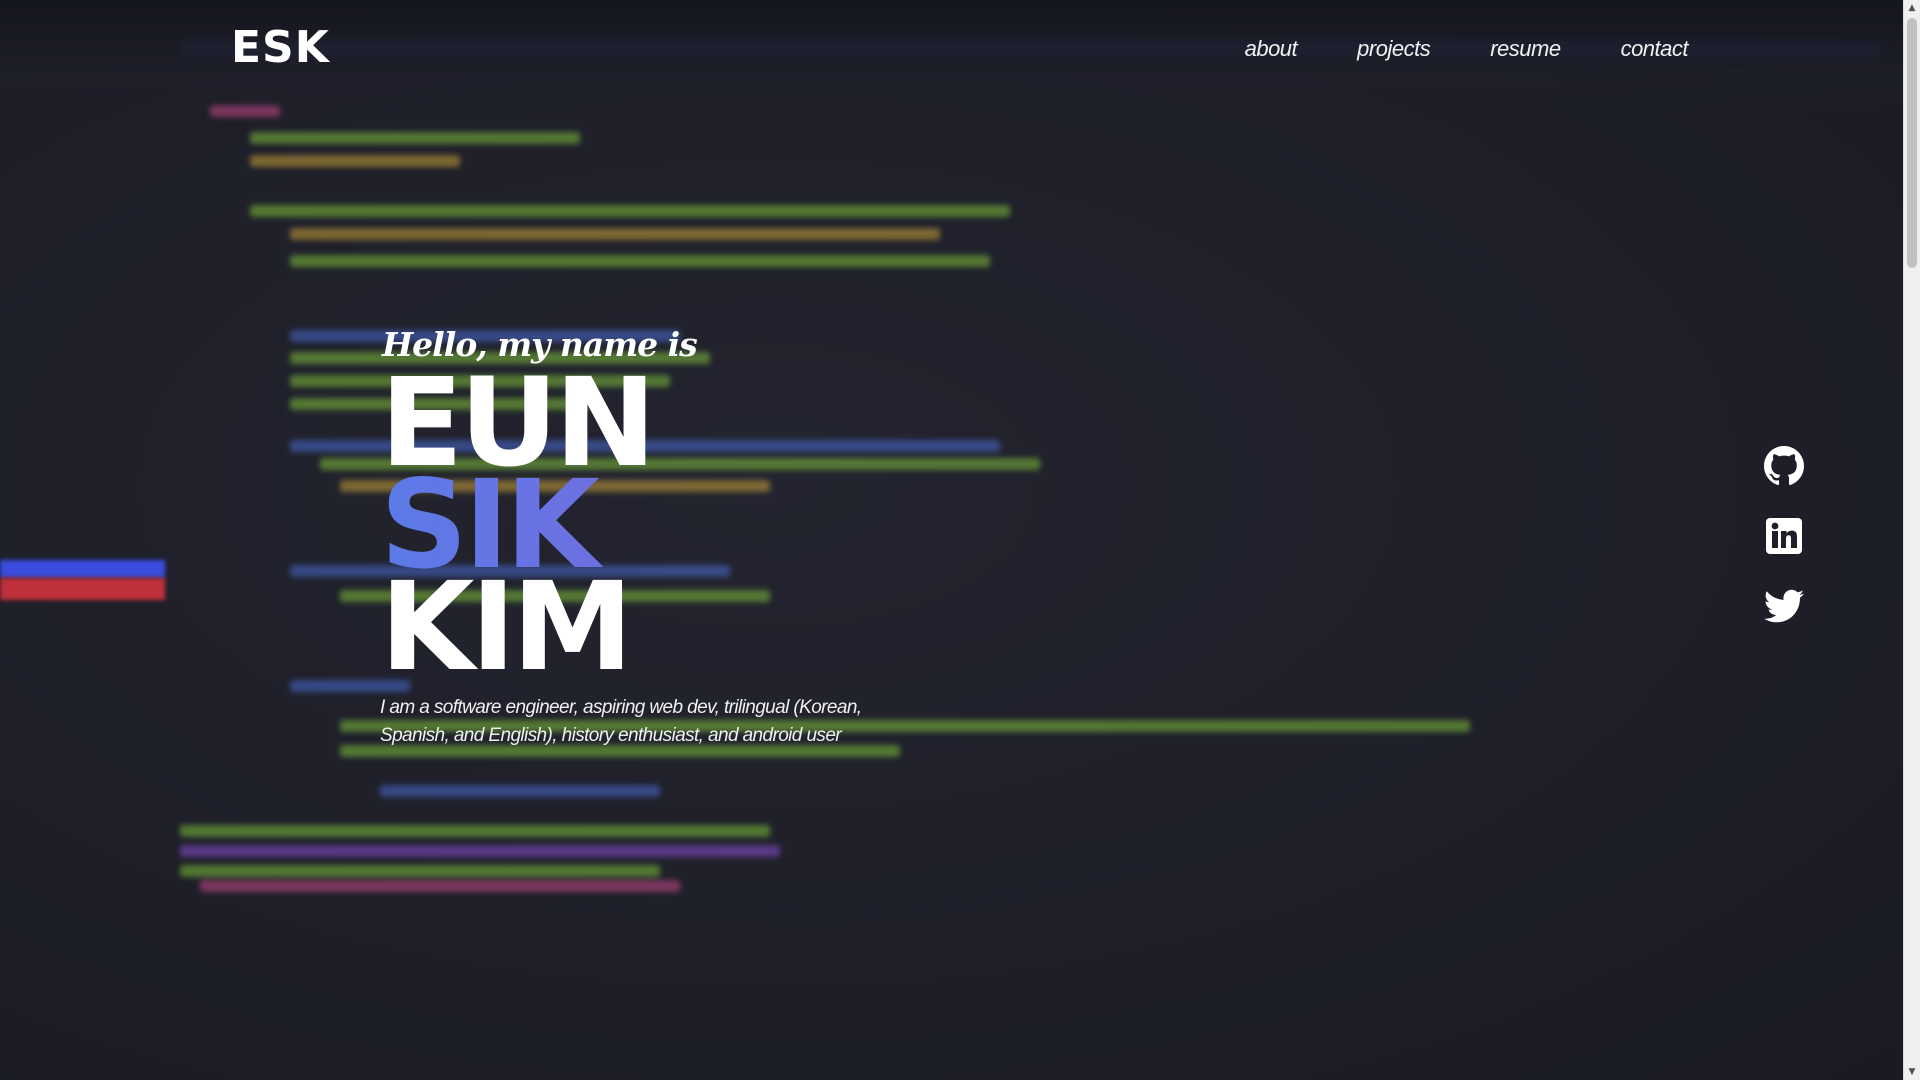 This screenshot has width=1920, height=1080. Describe the element at coordinates (1467, 49) in the screenshot. I see `main-nav: about projects resume contact` at that location.